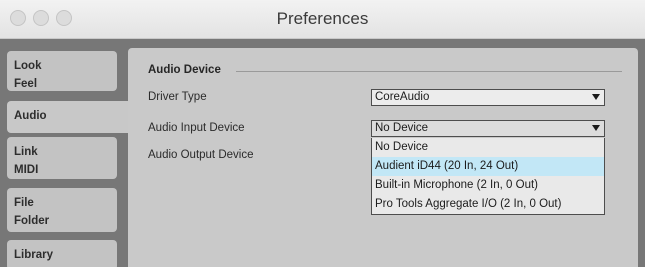 The width and height of the screenshot is (645, 267). I want to click on title-bar: Preferences, so click(322, 19).